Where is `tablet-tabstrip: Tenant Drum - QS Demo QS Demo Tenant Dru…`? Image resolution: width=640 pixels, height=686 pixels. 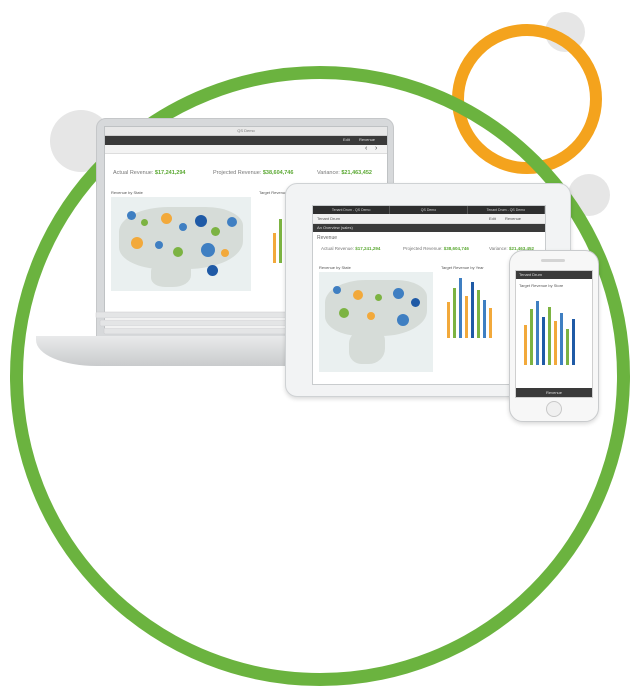 tablet-tabstrip: Tenant Drum - QS Demo QS Demo Tenant Dru… is located at coordinates (429, 210).